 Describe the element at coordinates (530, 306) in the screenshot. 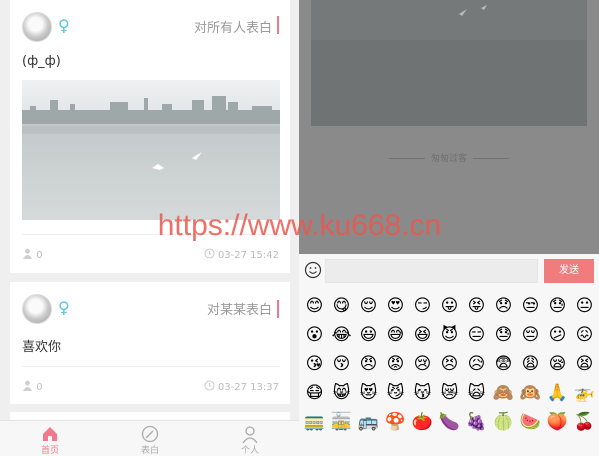

I see `emoji-item: 😒` at that location.